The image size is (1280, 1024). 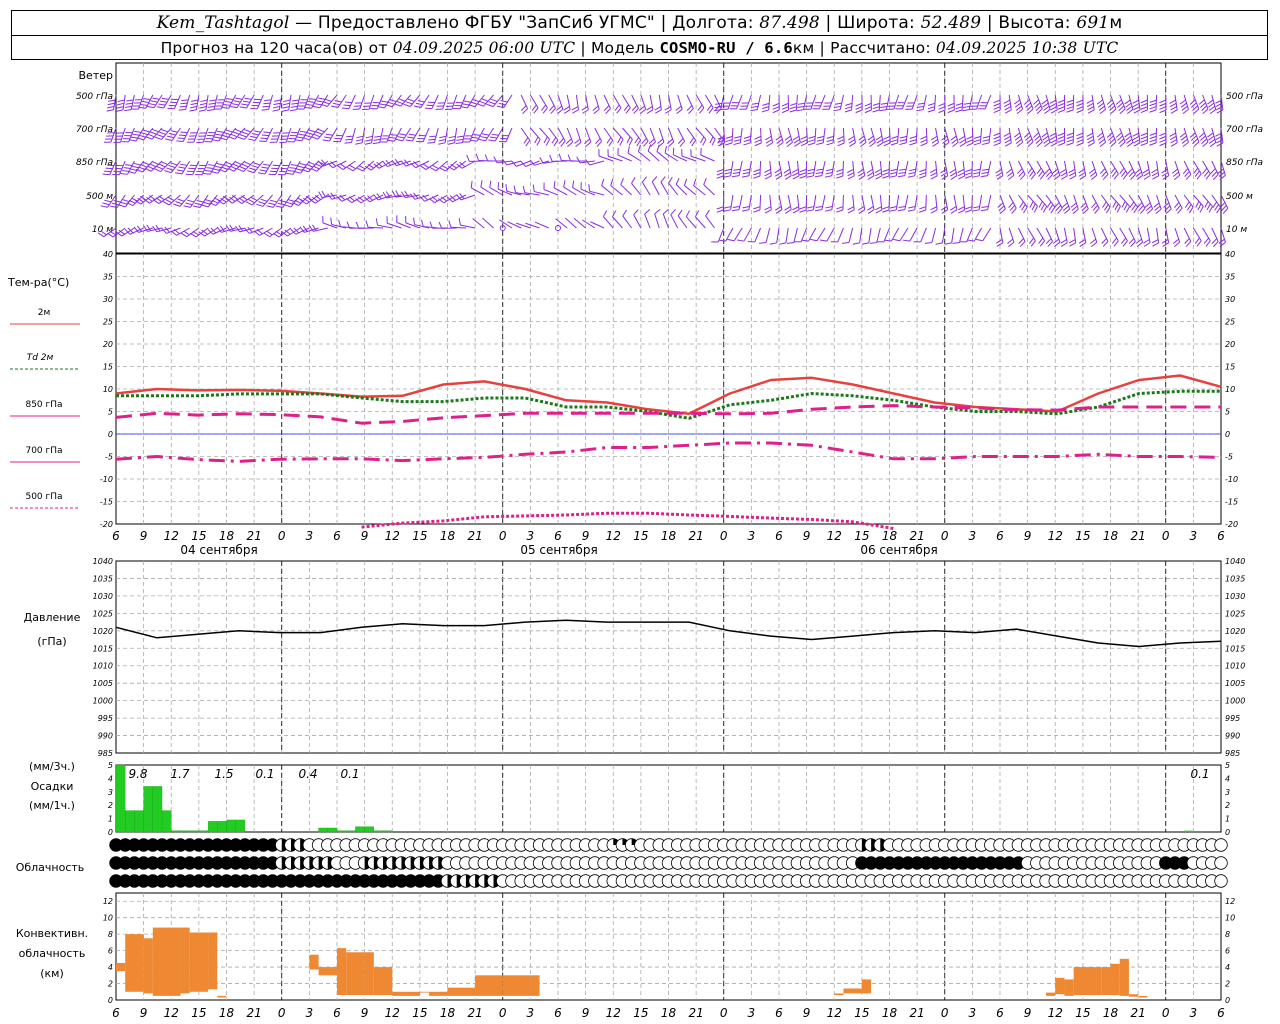 I want to click on conv-xtick: 18, so click(x=227, y=1013).